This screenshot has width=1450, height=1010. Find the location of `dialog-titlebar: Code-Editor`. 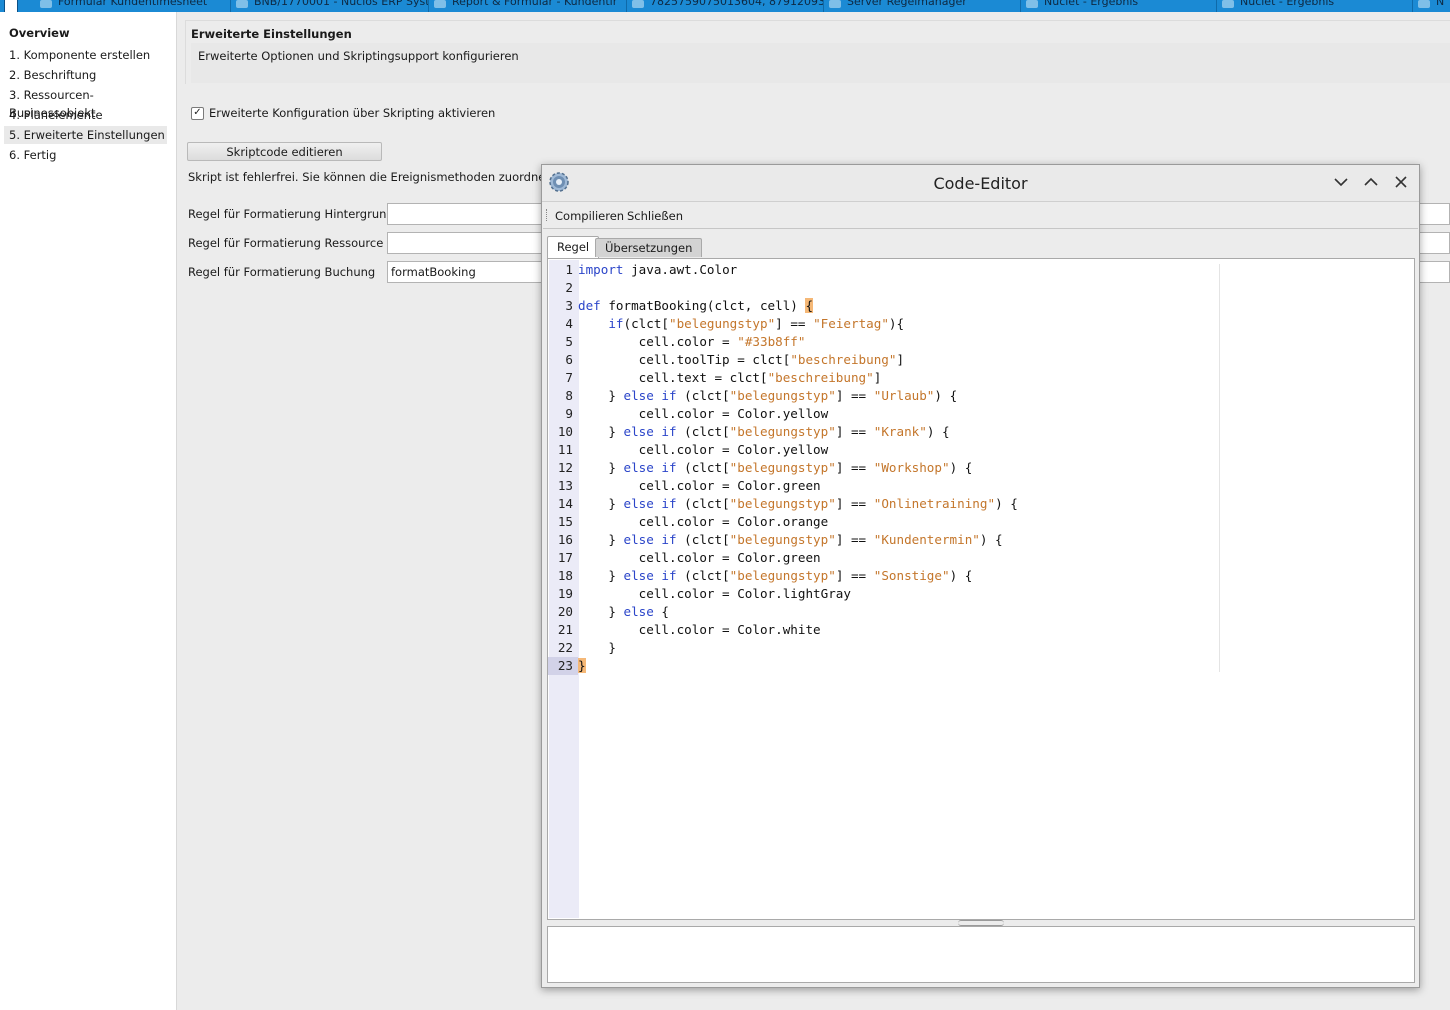

dialog-titlebar: Code-Editor is located at coordinates (980, 183).